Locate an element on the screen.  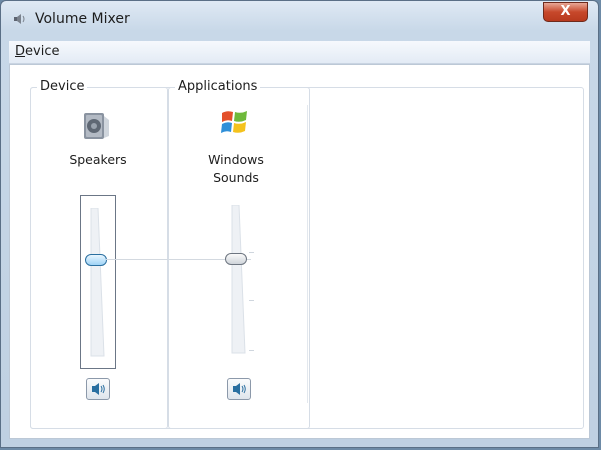
windows-logo-icon is located at coordinates (235, 122).